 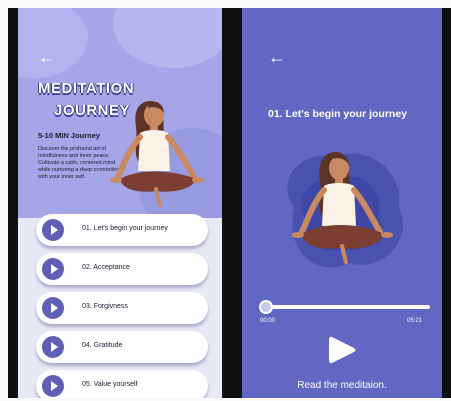 I want to click on frame-border-right, so click(x=446, y=203).